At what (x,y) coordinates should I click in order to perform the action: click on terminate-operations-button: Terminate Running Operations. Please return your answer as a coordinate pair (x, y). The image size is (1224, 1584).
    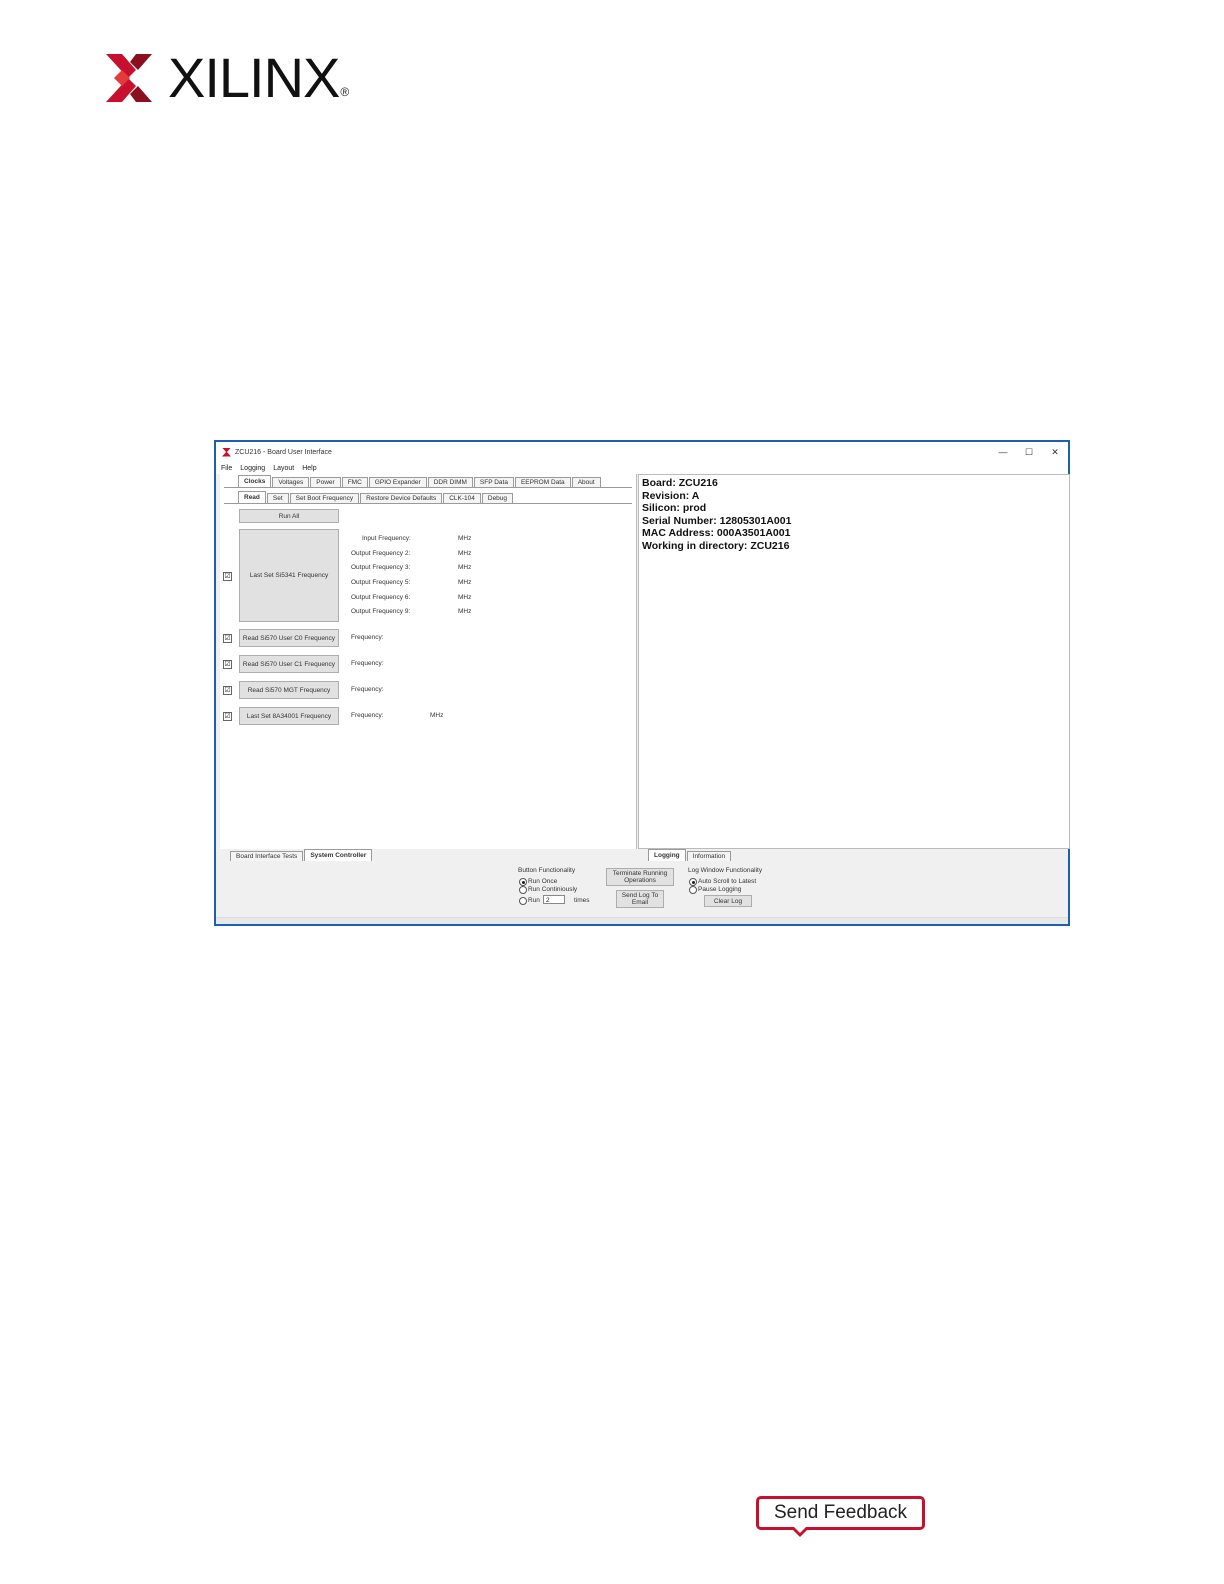
    Looking at the image, I should click on (640, 877).